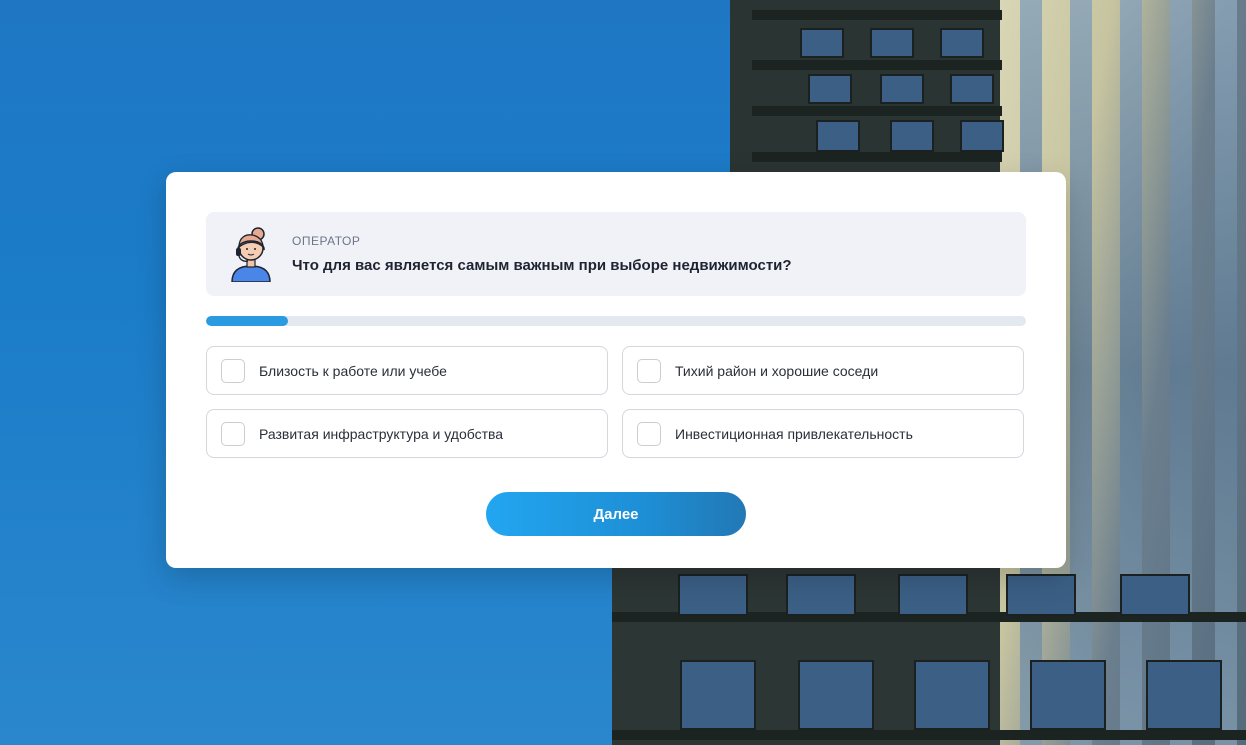 This screenshot has height=745, width=1246. I want to click on operator-avatar-icon, so click(251, 254).